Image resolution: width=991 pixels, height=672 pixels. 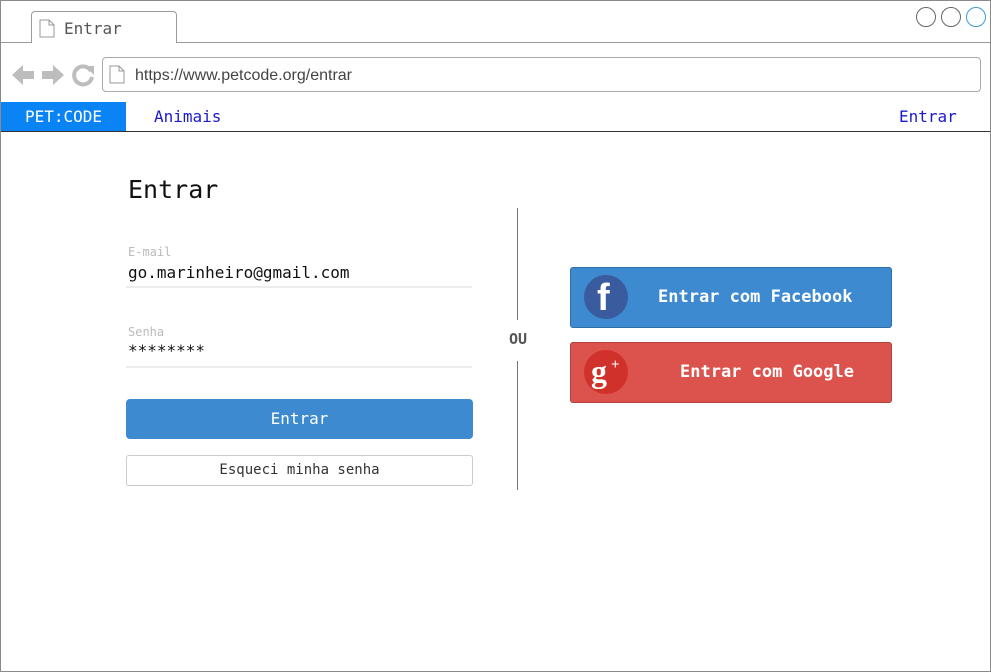 What do you see at coordinates (299, 367) in the screenshot?
I see `password-underline` at bounding box center [299, 367].